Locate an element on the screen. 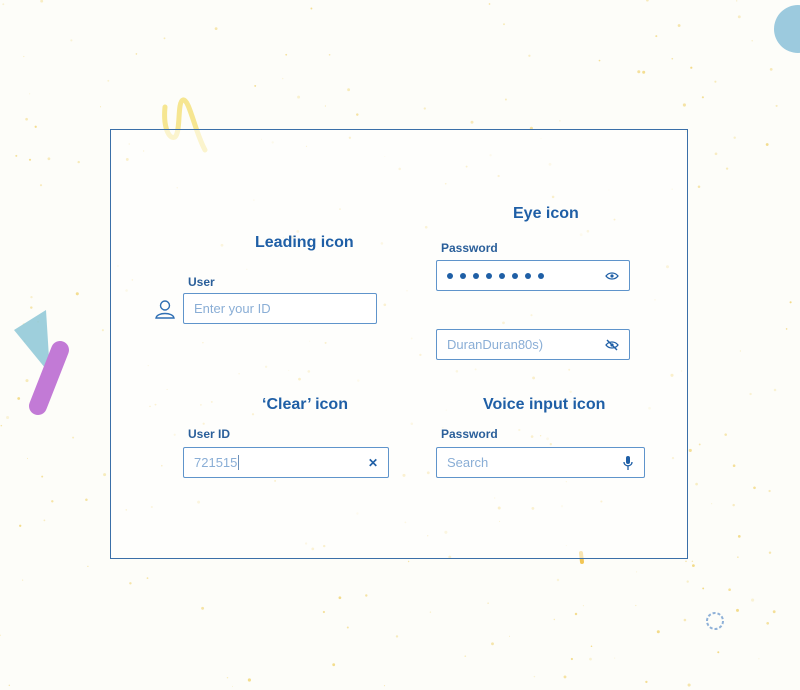  password-visible-input: DuranDuran80s) is located at coordinates (533, 344).